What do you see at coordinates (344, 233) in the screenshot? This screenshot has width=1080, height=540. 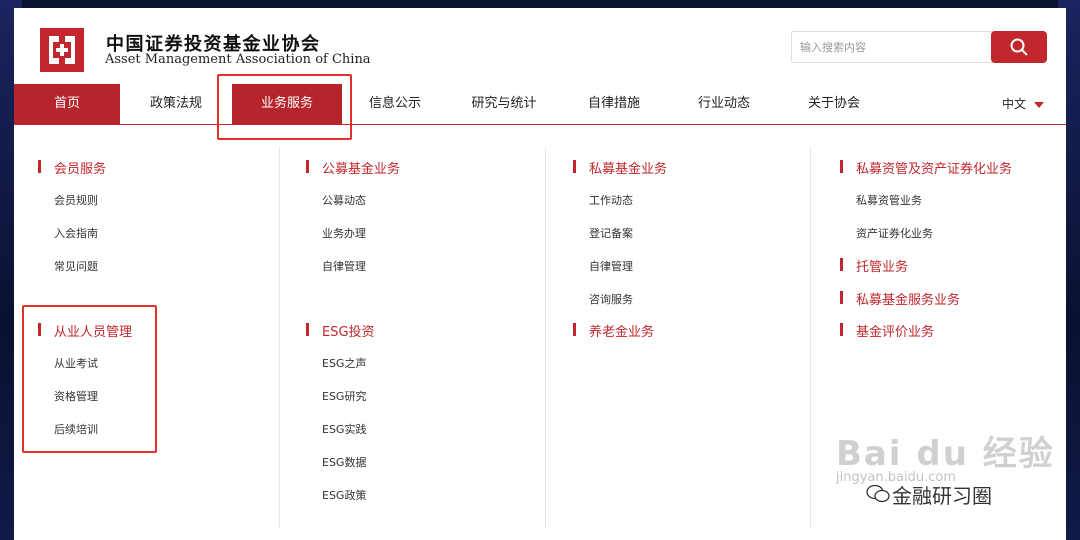 I see `menu-item: 业务办理` at bounding box center [344, 233].